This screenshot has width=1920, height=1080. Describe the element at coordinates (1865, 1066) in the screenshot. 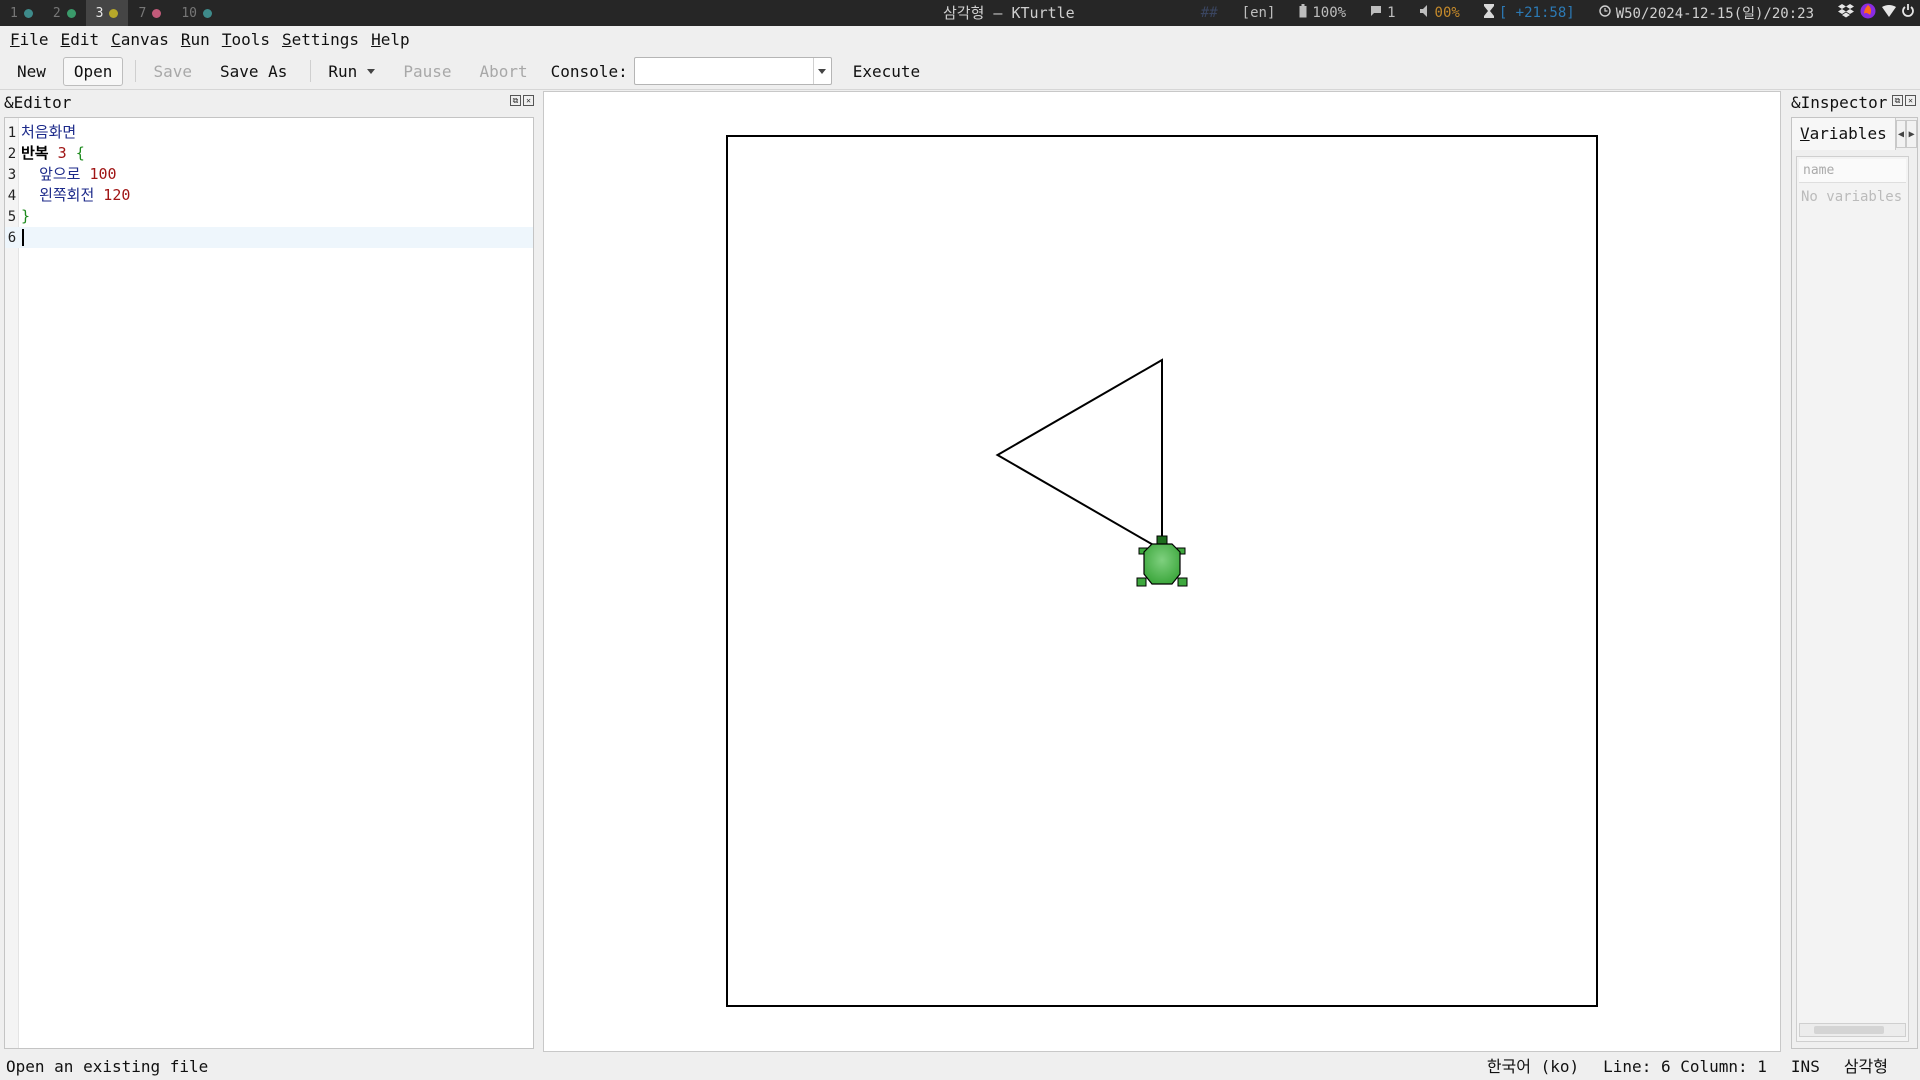

I see `status-filename: 삼각형` at that location.